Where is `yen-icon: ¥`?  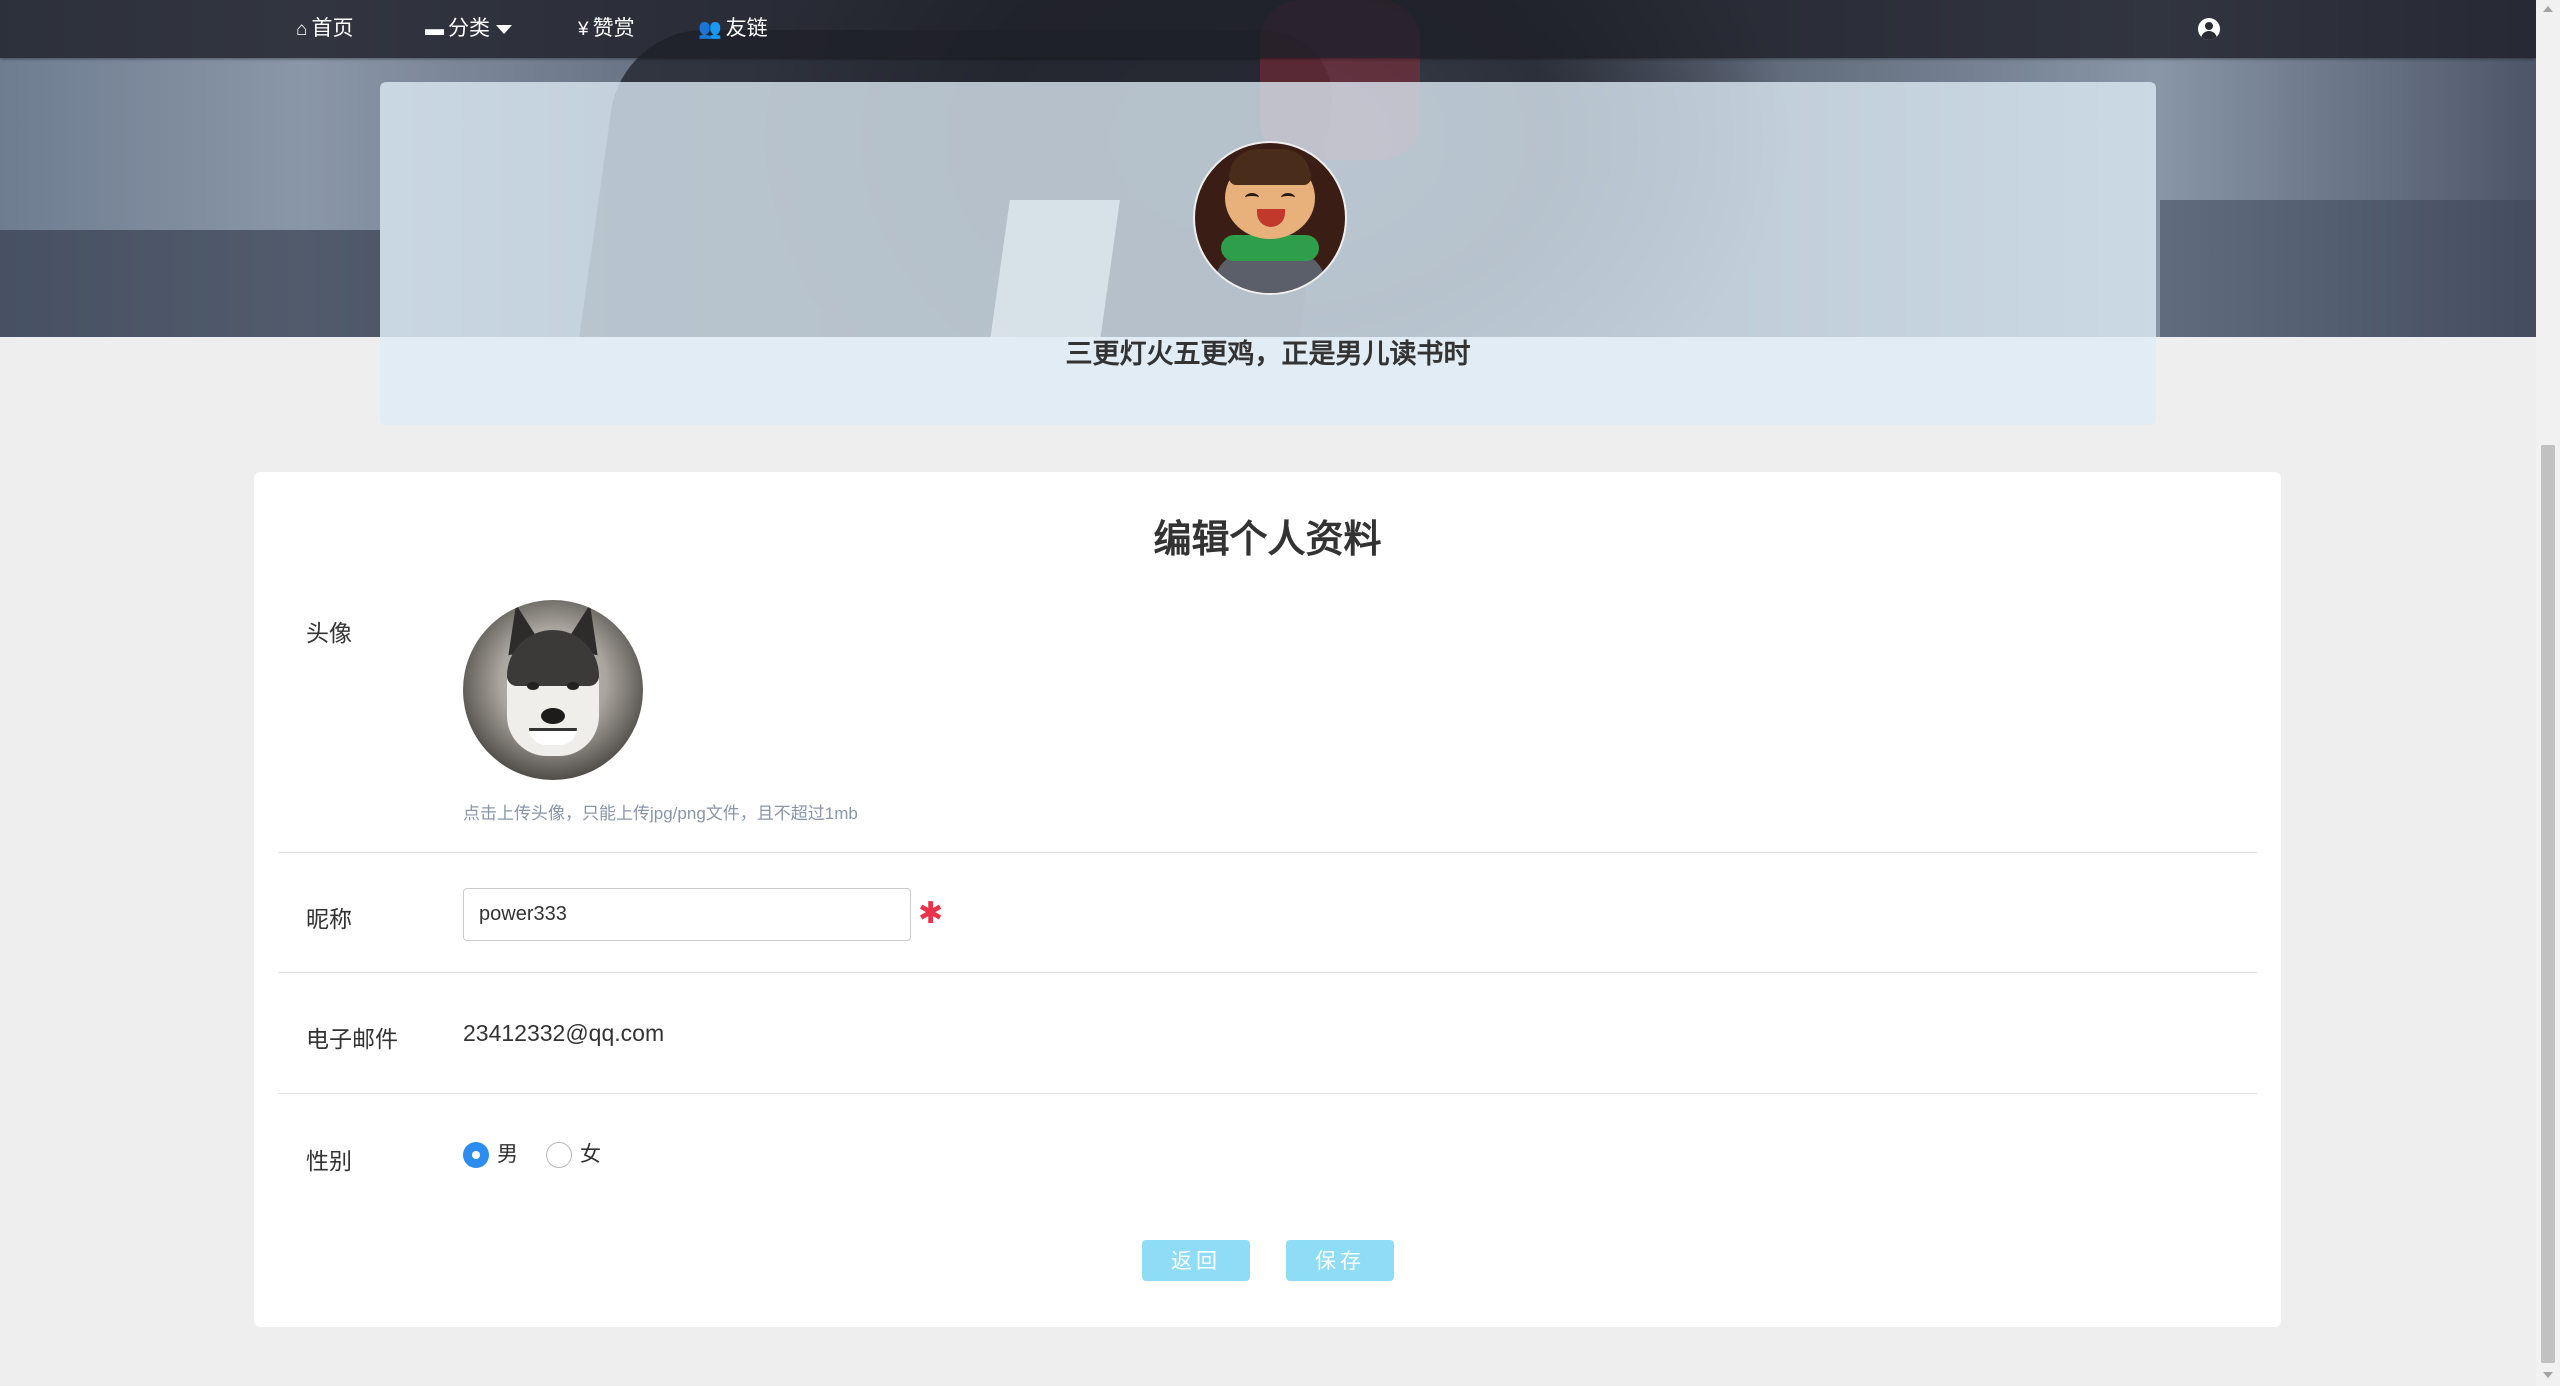
yen-icon: ¥ is located at coordinates (583, 29).